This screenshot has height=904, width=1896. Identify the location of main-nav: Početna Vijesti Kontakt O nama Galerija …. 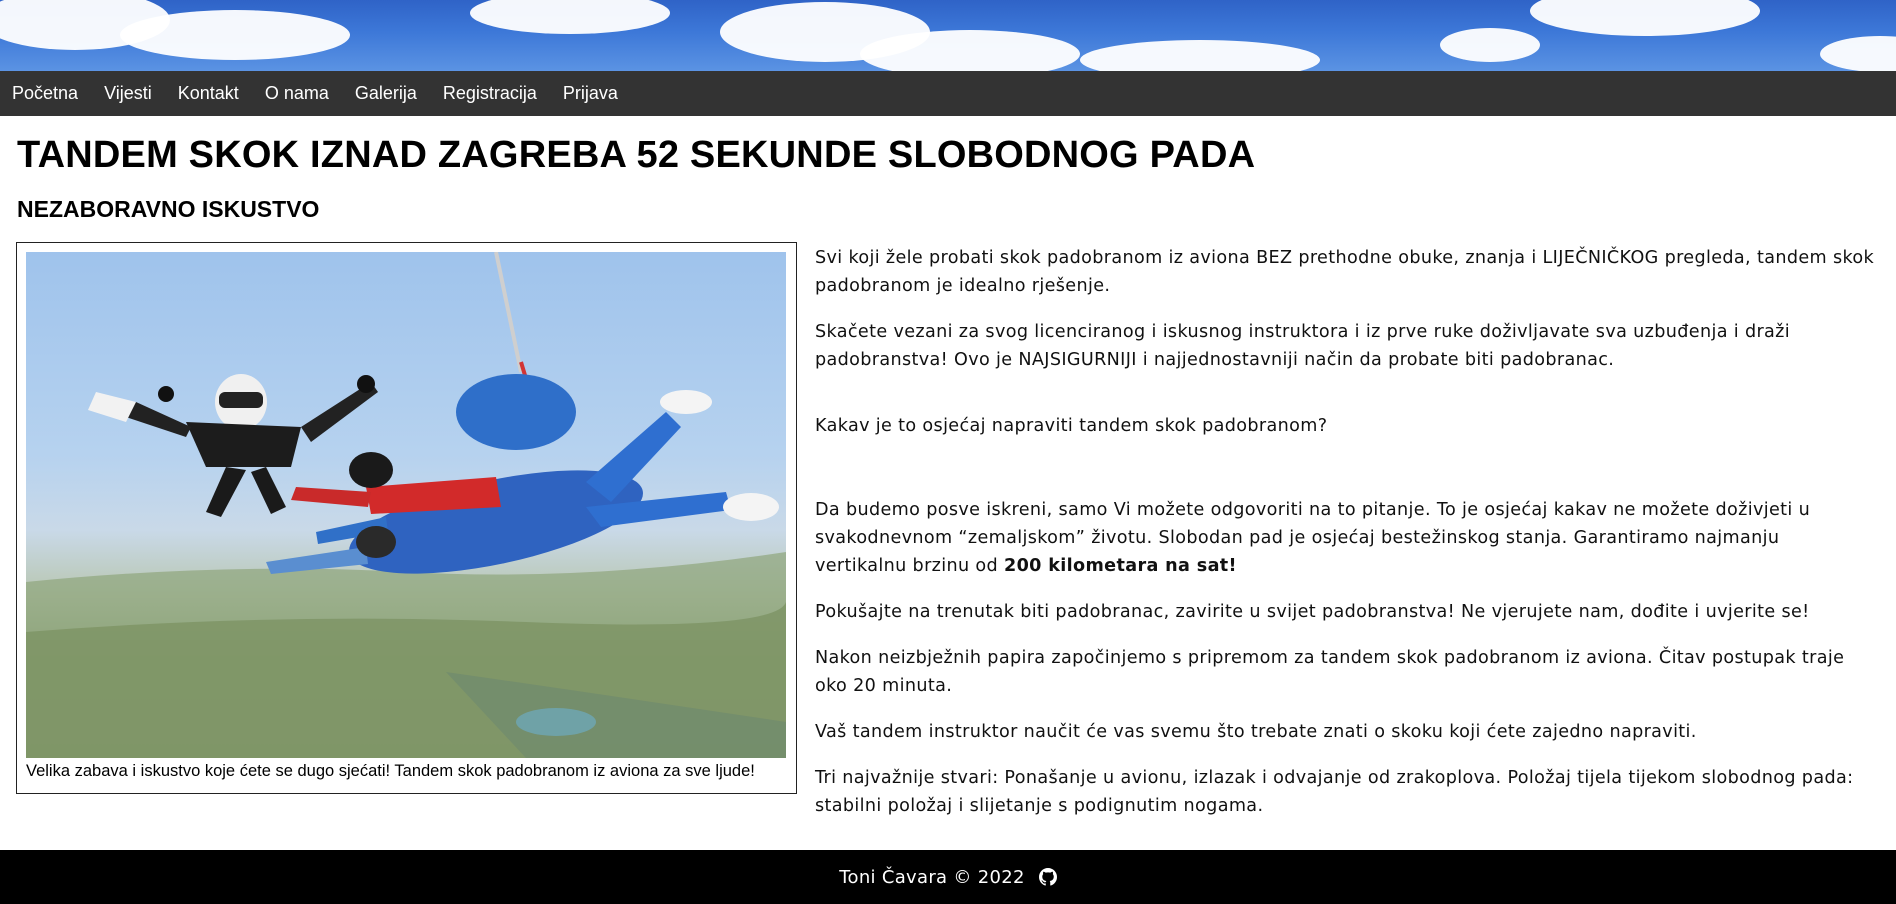
(948, 93).